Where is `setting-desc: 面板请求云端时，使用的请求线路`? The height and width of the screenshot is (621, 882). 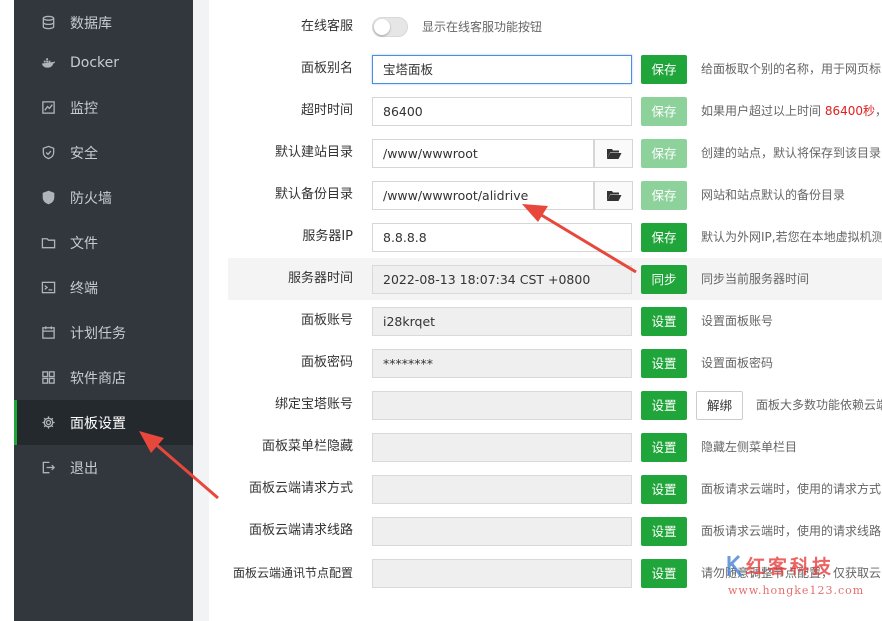 setting-desc: 面板请求云端时，使用的请求线路 is located at coordinates (791, 531).